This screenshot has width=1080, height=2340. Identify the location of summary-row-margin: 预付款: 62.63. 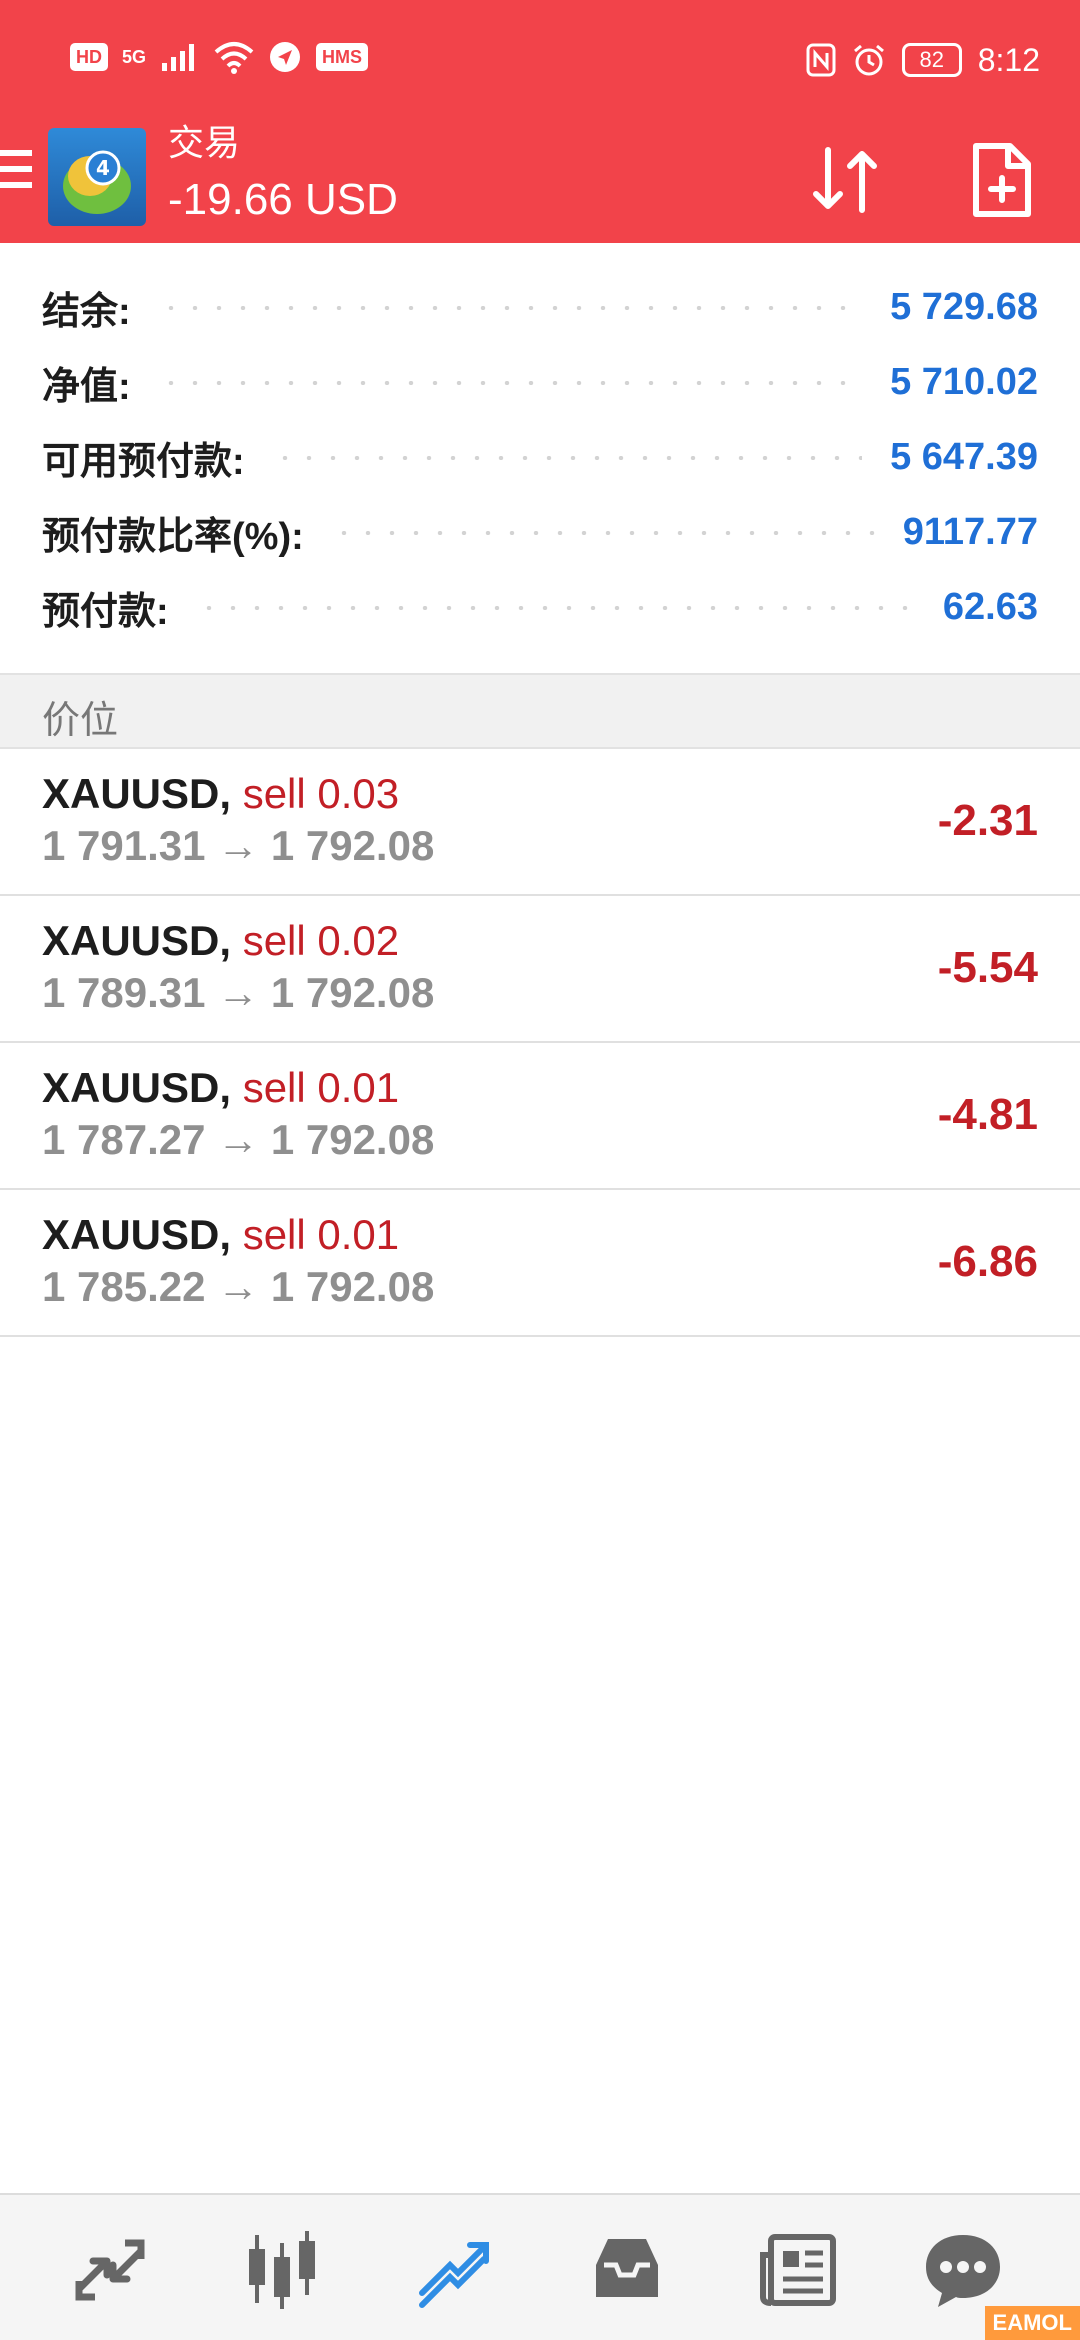
(540, 607).